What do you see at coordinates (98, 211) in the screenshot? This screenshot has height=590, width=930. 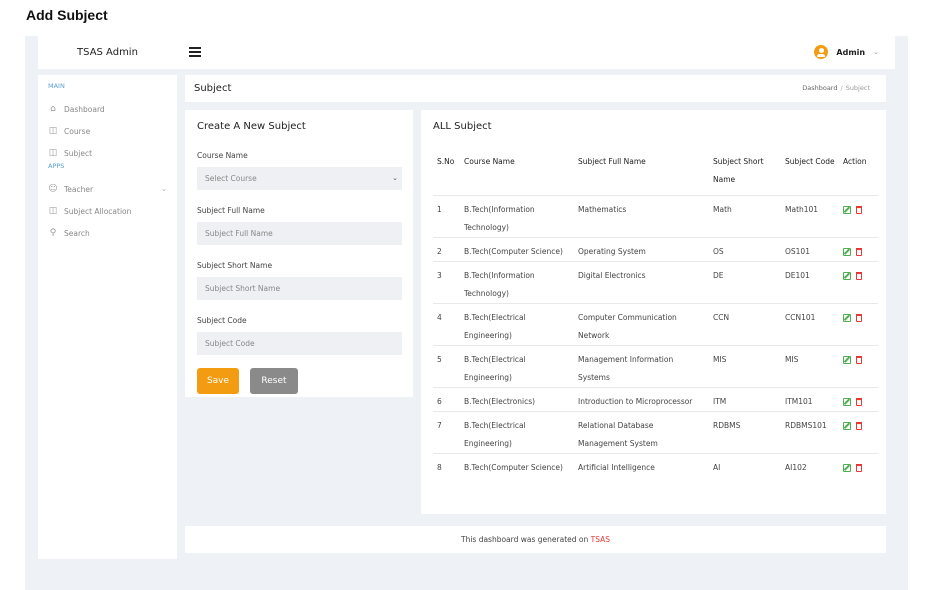 I see `sidebar-item-label: Subject Allocation` at bounding box center [98, 211].